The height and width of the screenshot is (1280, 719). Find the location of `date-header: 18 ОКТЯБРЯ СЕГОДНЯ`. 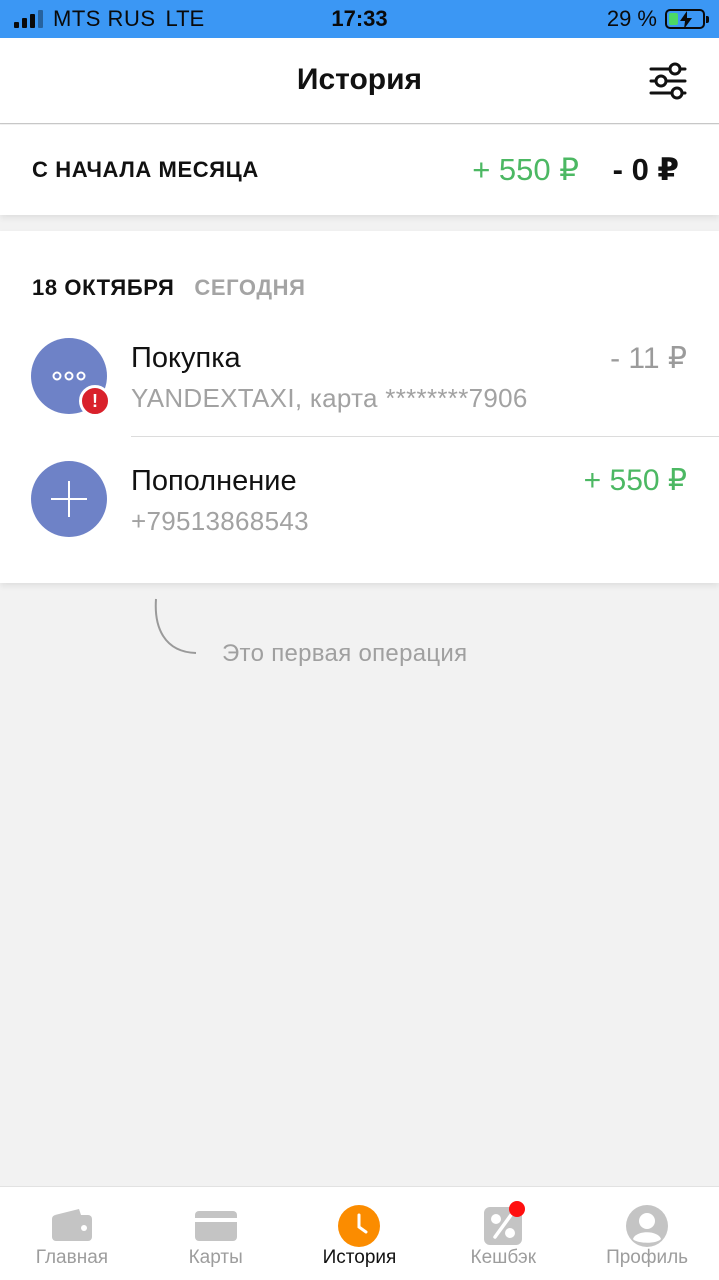

date-header: 18 ОКТЯБРЯ СЕГОДНЯ is located at coordinates (169, 288).